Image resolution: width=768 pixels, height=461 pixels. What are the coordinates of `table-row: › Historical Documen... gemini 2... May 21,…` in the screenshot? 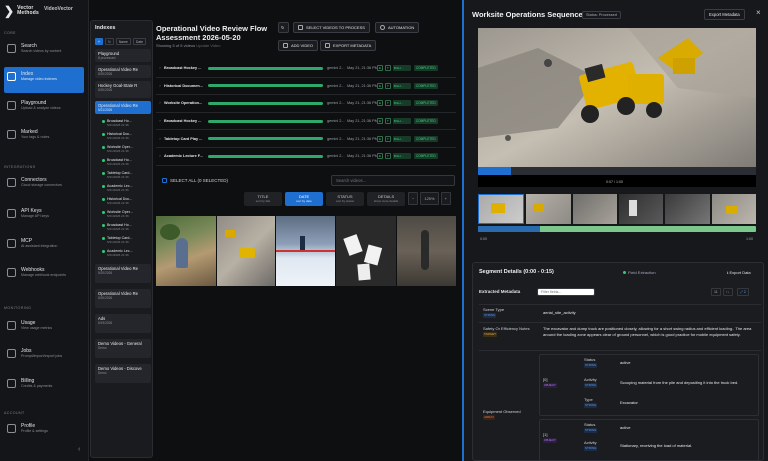 It's located at (306, 87).